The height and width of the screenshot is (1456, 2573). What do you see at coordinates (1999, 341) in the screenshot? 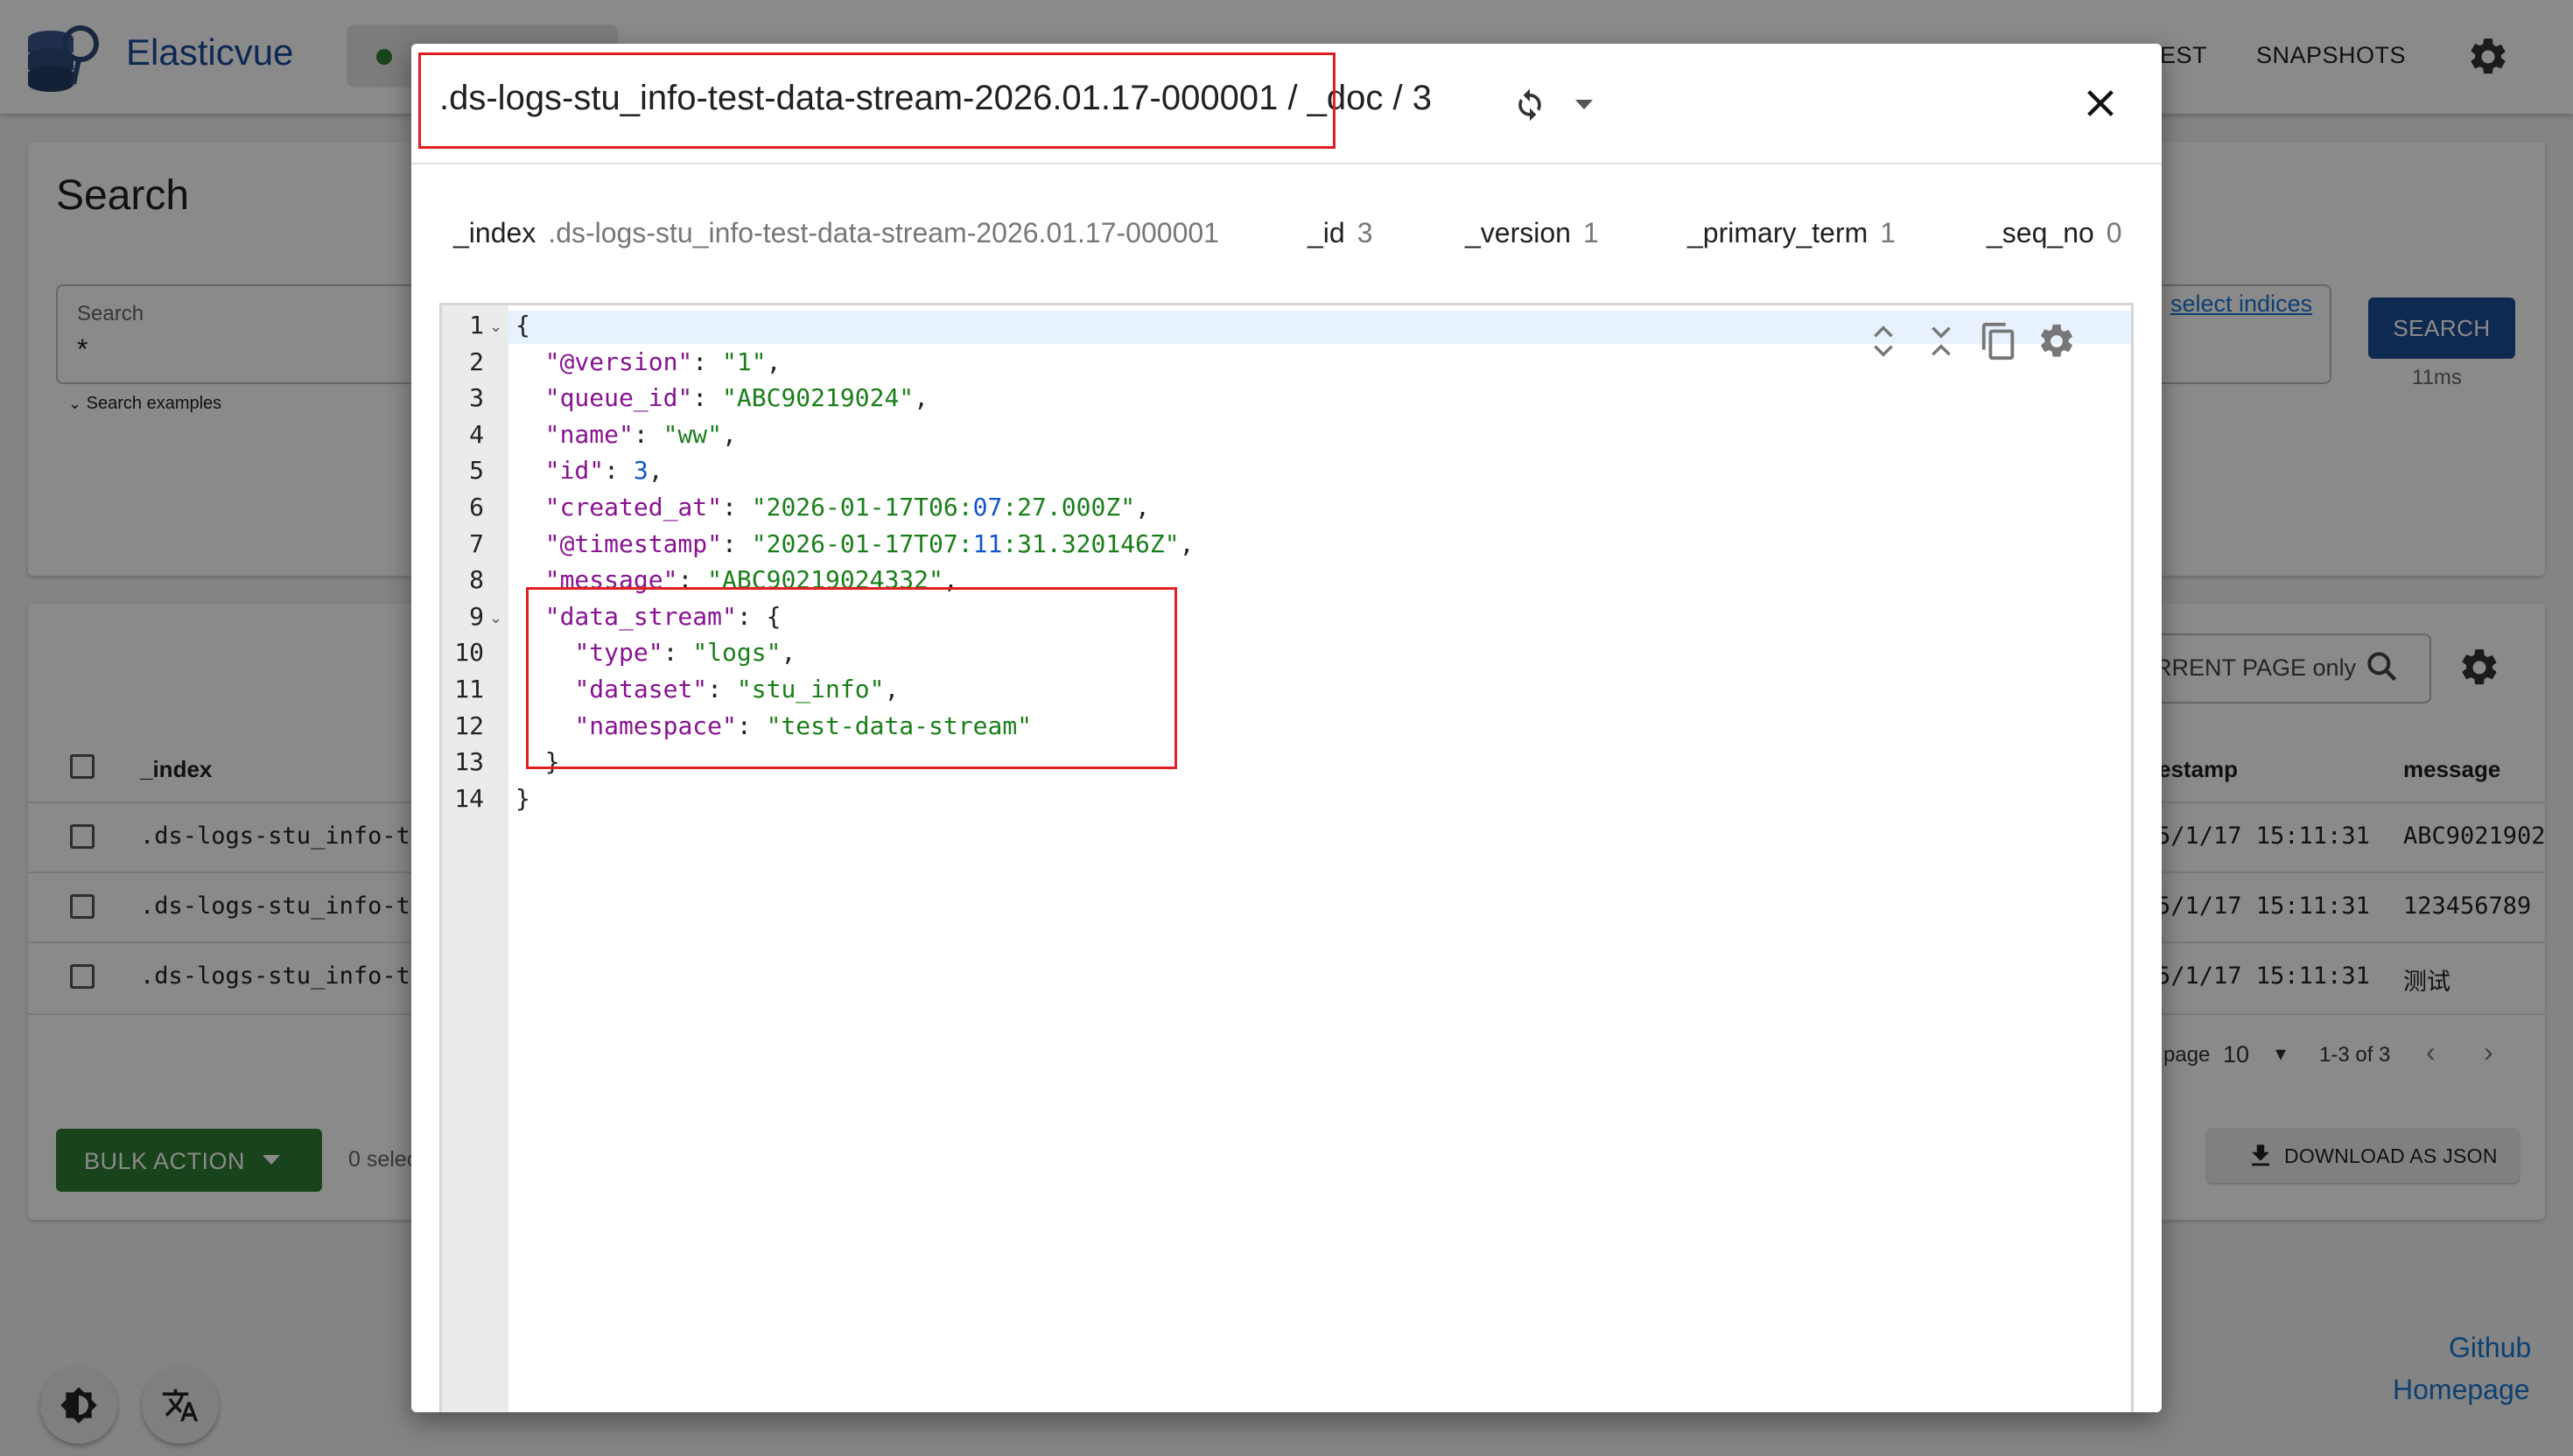
I see `copy-icon` at bounding box center [1999, 341].